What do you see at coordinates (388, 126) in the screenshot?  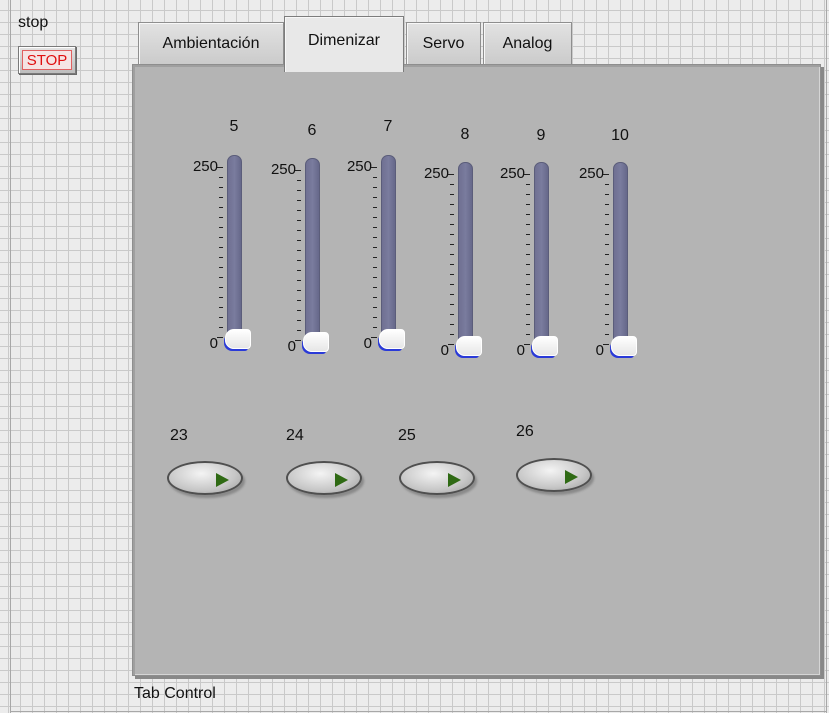 I see `slider-label: 7` at bounding box center [388, 126].